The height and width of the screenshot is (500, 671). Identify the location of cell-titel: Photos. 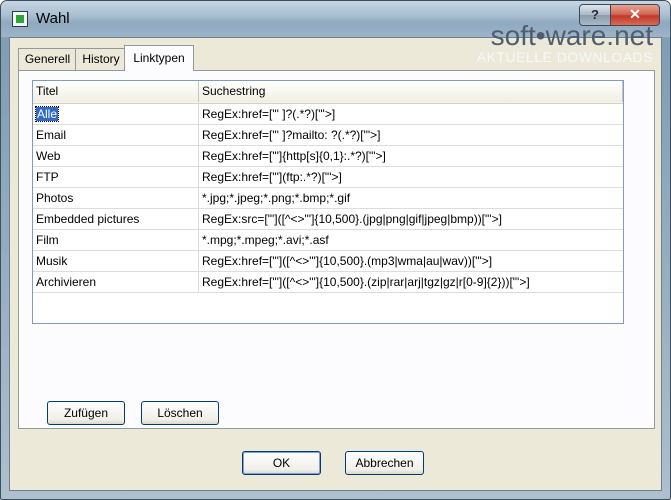
(116, 198).